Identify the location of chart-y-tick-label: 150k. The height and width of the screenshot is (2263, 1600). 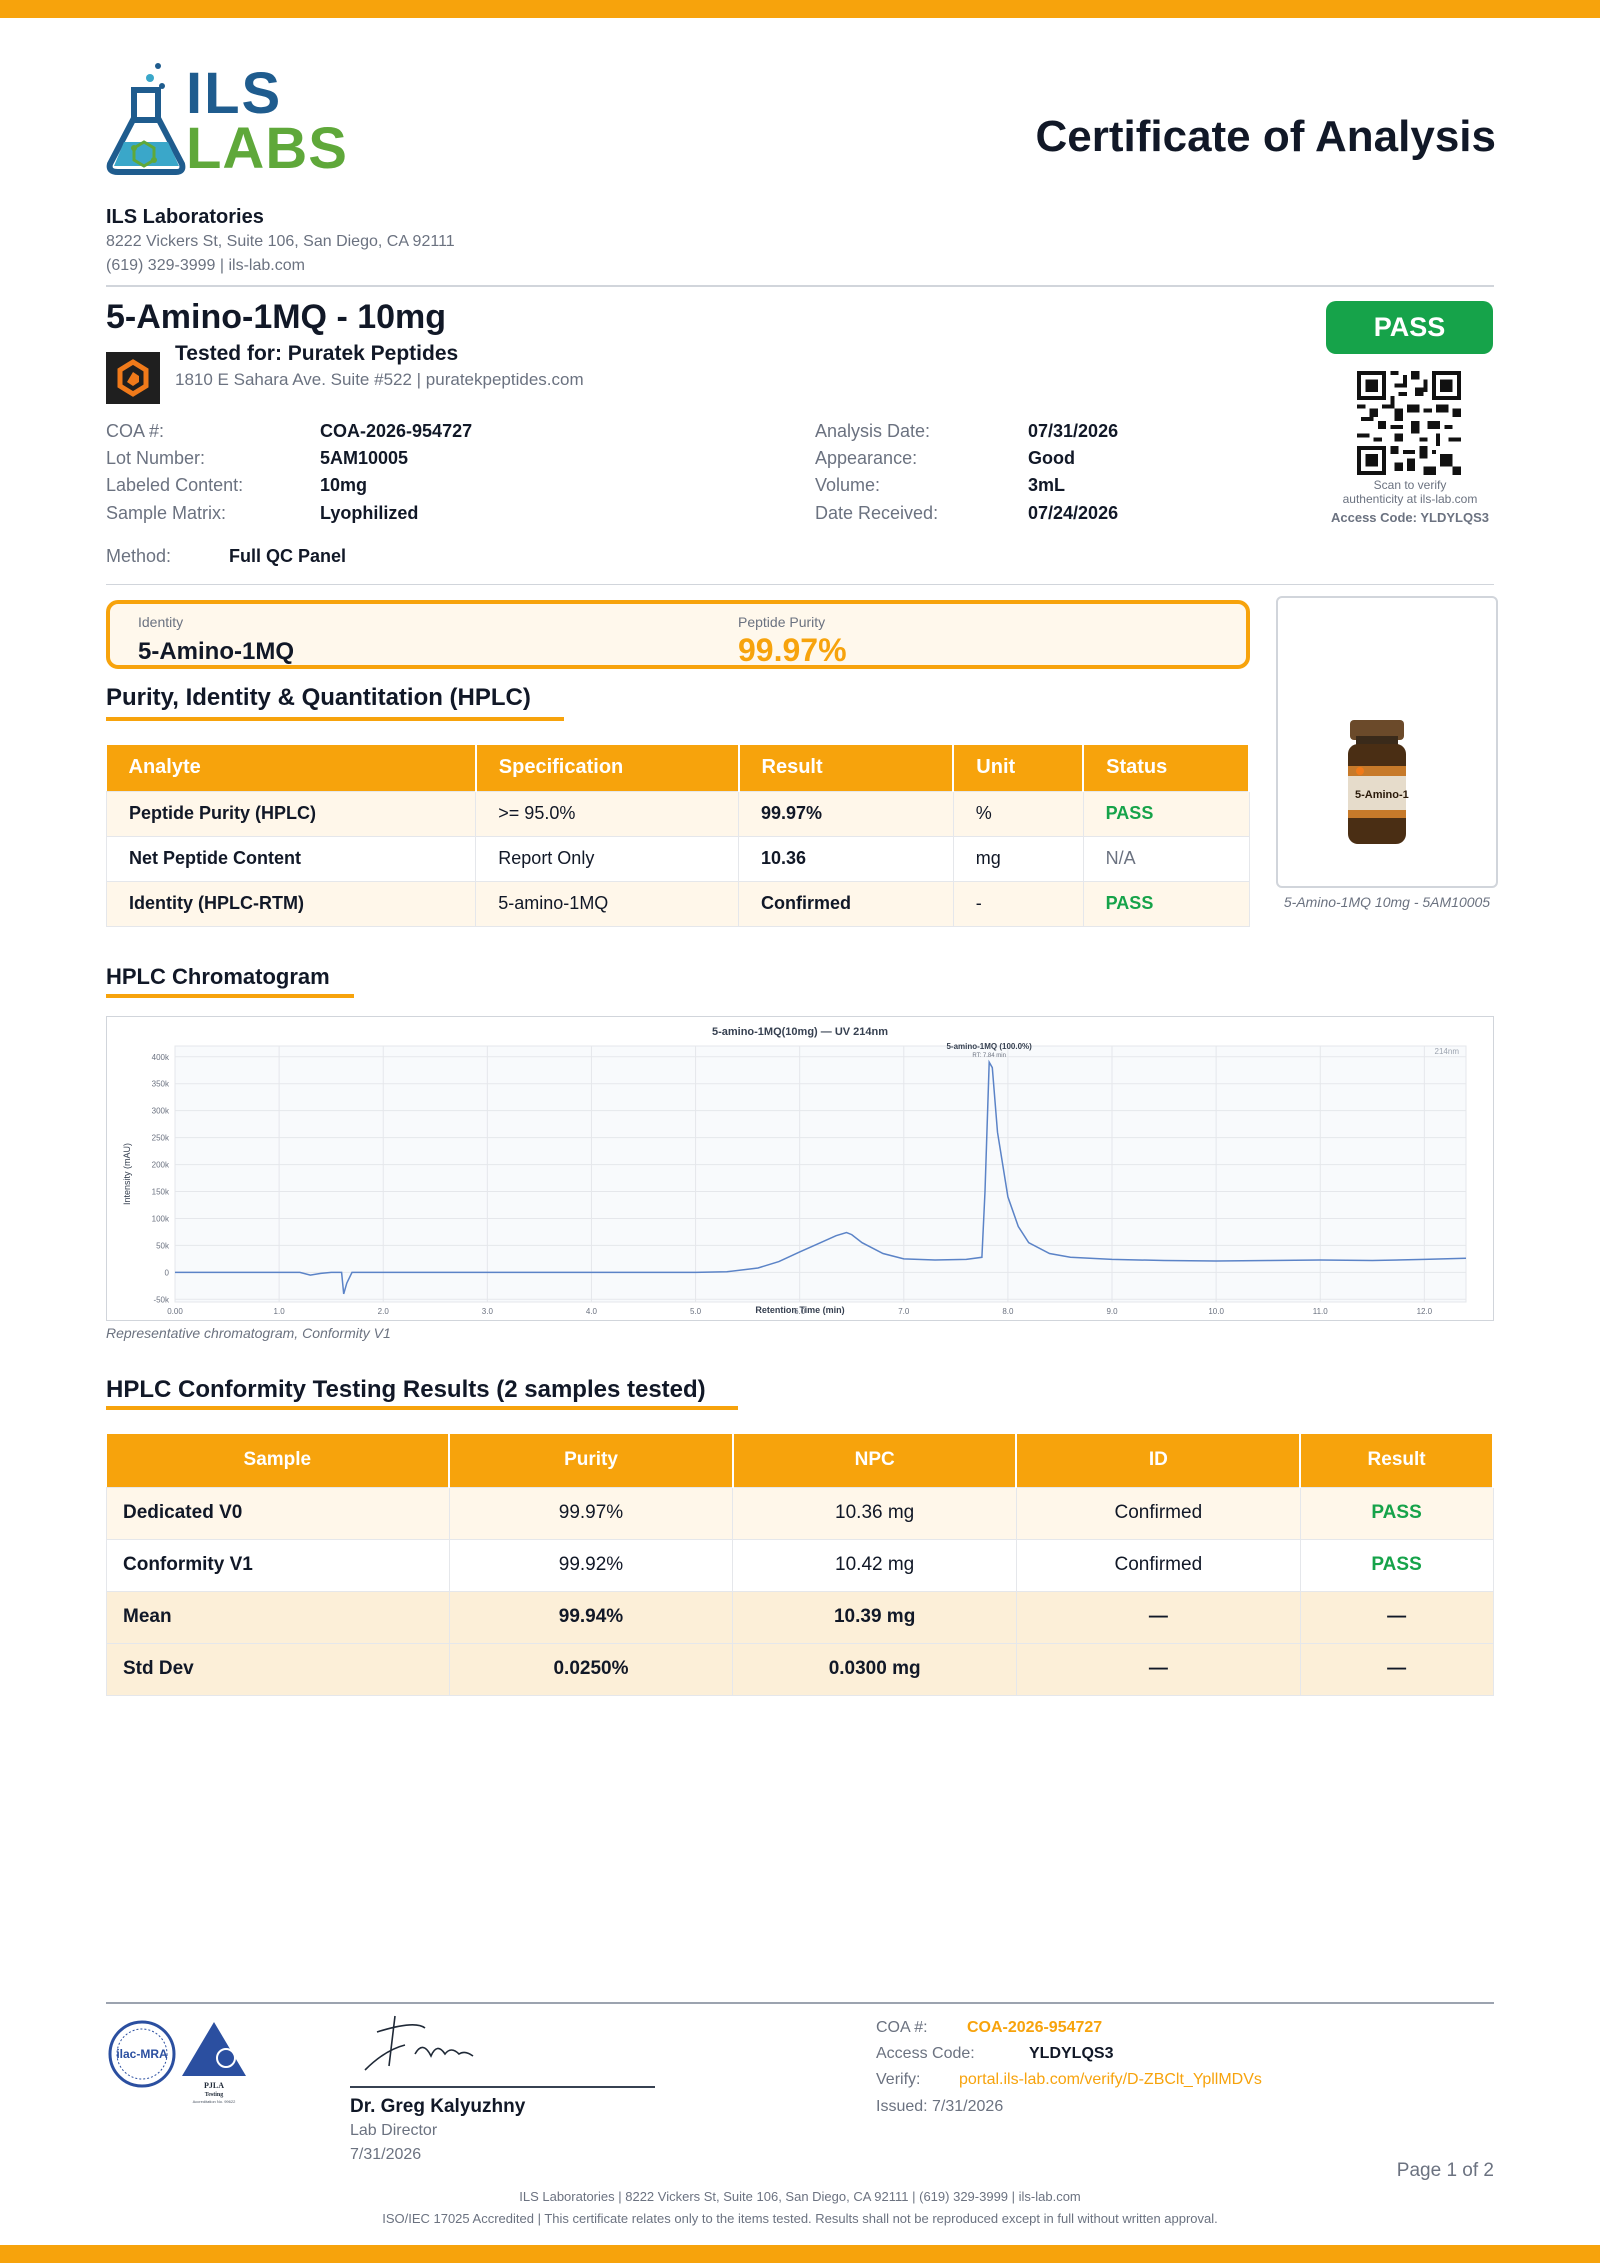
(161, 1192).